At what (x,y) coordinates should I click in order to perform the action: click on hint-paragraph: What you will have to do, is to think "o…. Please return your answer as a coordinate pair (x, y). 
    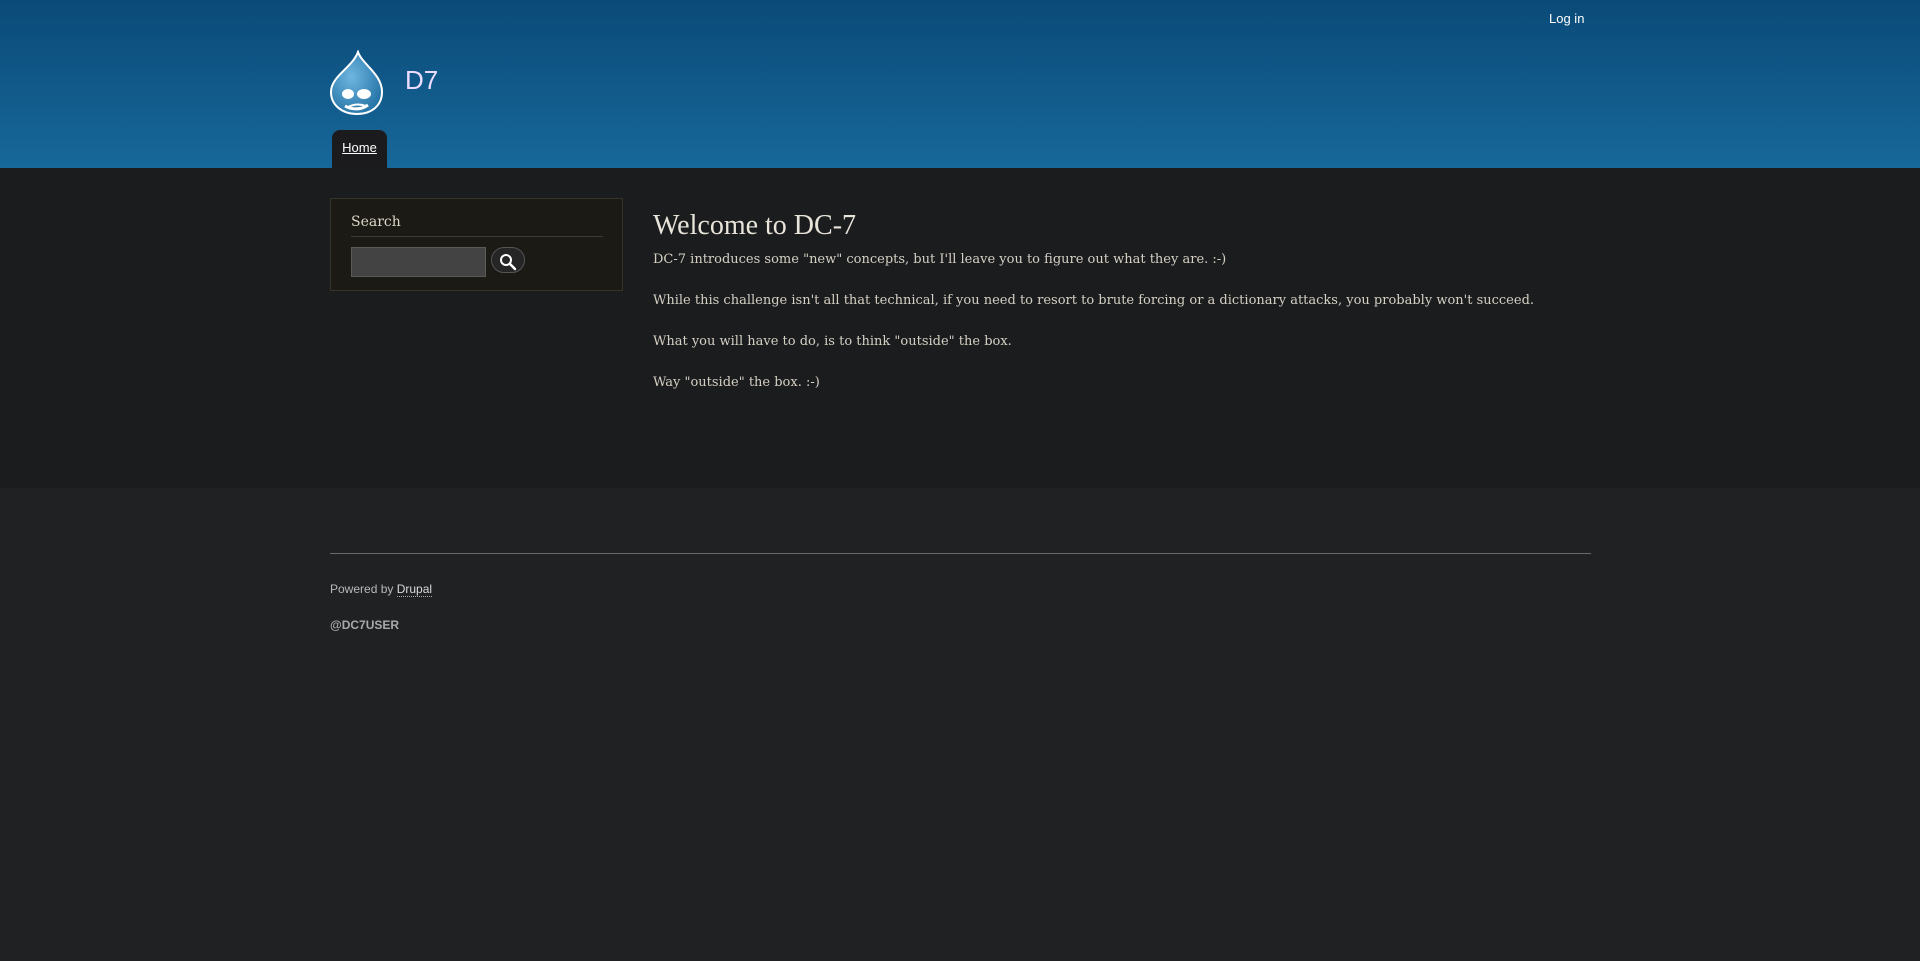
    Looking at the image, I should click on (832, 341).